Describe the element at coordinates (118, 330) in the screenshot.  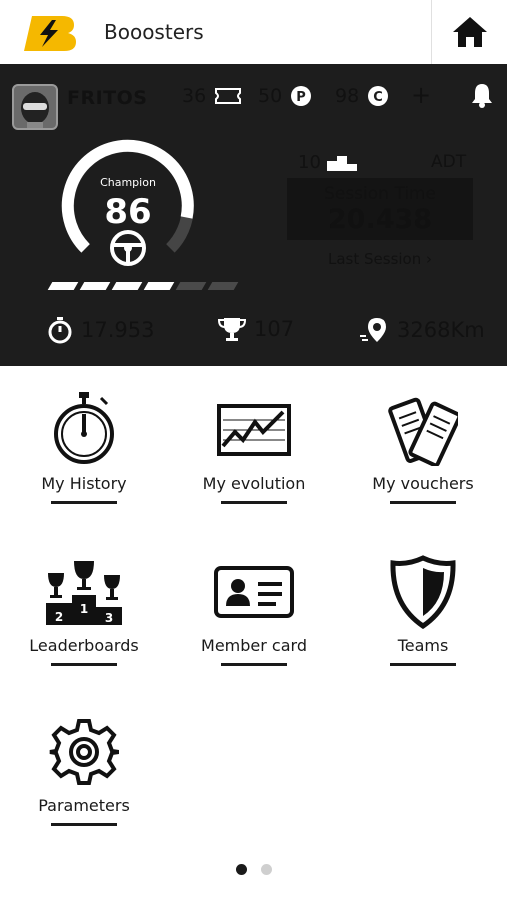
I see `best-lap-value: 17.953` at that location.